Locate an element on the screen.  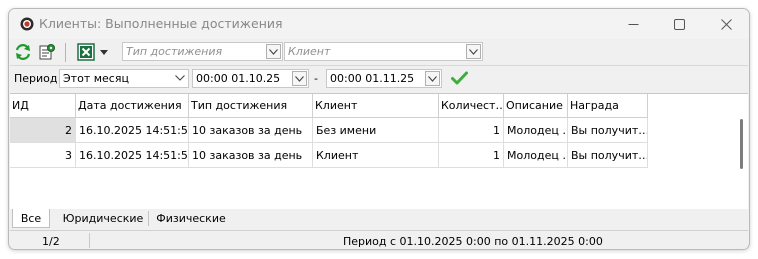
title-bar: Клиенты: Выполненные достижения is located at coordinates (379, 24).